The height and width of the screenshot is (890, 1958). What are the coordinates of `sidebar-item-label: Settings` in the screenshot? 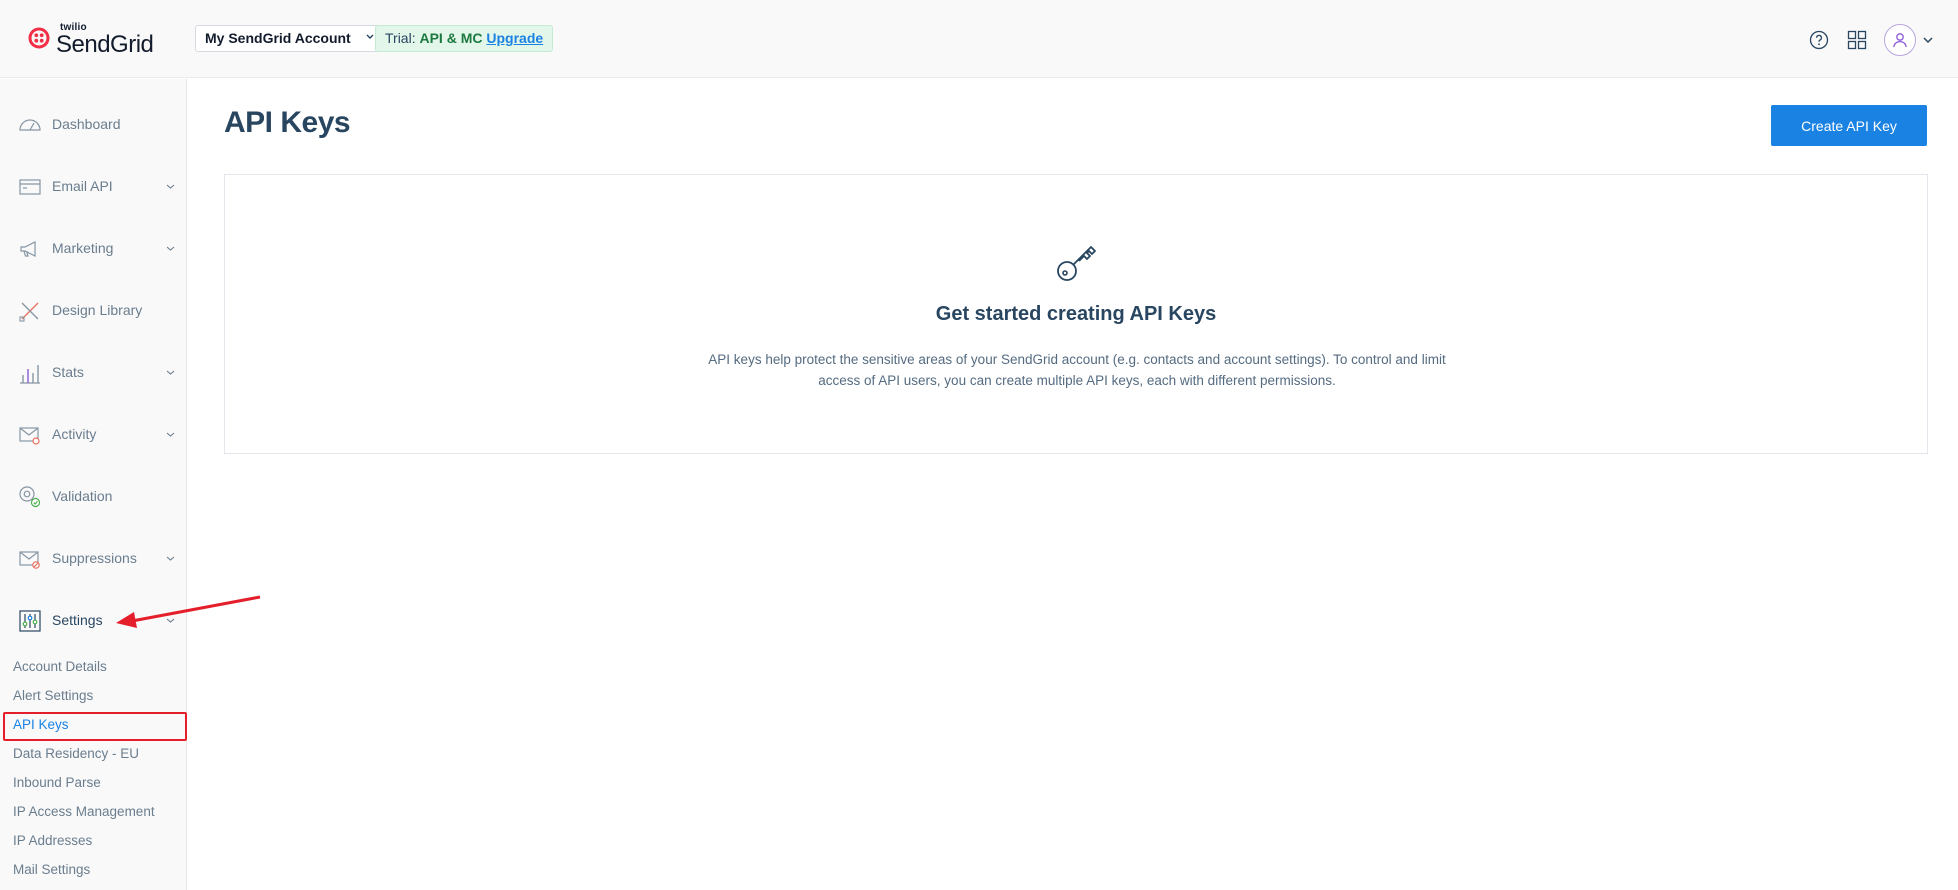 It's located at (77, 620).